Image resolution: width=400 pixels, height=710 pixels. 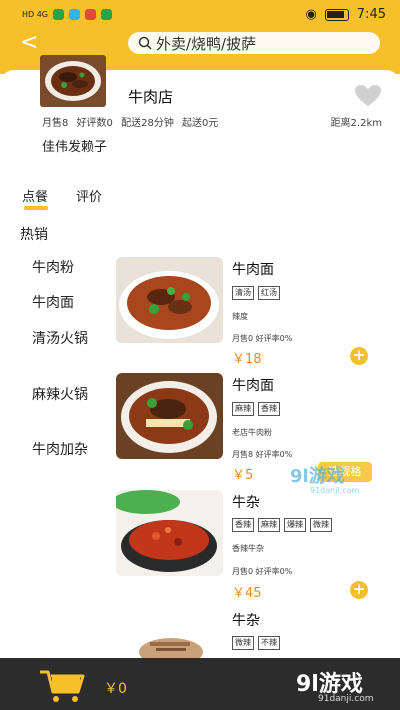 What do you see at coordinates (336, 14) in the screenshot?
I see `battery-icon` at bounding box center [336, 14].